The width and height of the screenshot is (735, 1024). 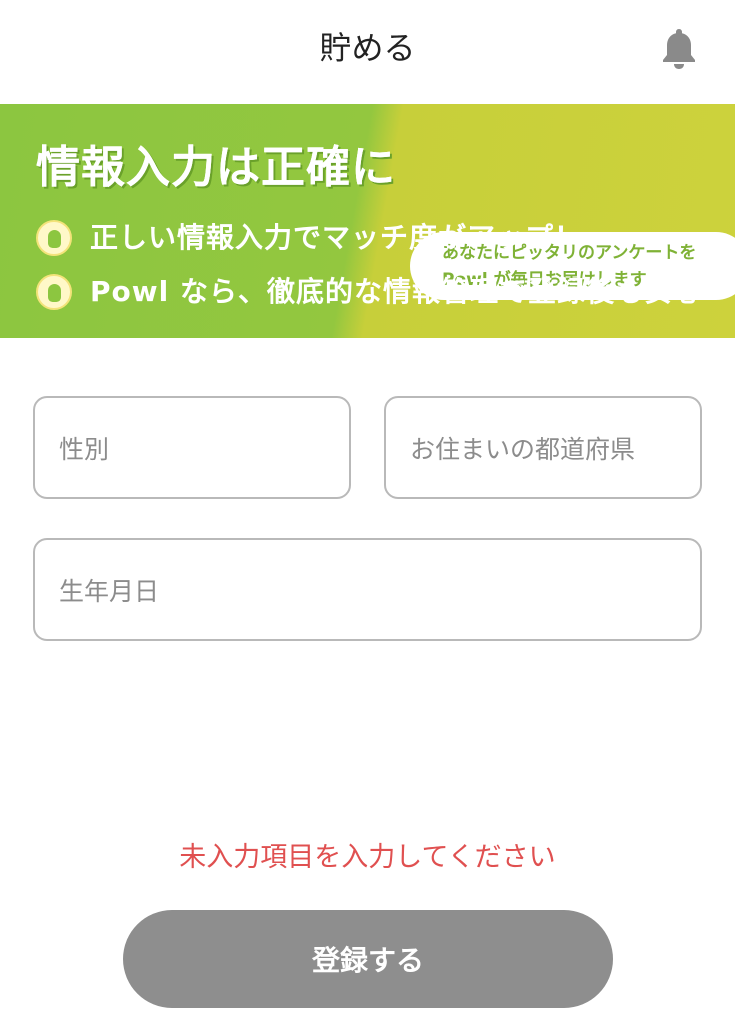 What do you see at coordinates (679, 48) in the screenshot?
I see `bell-icon` at bounding box center [679, 48].